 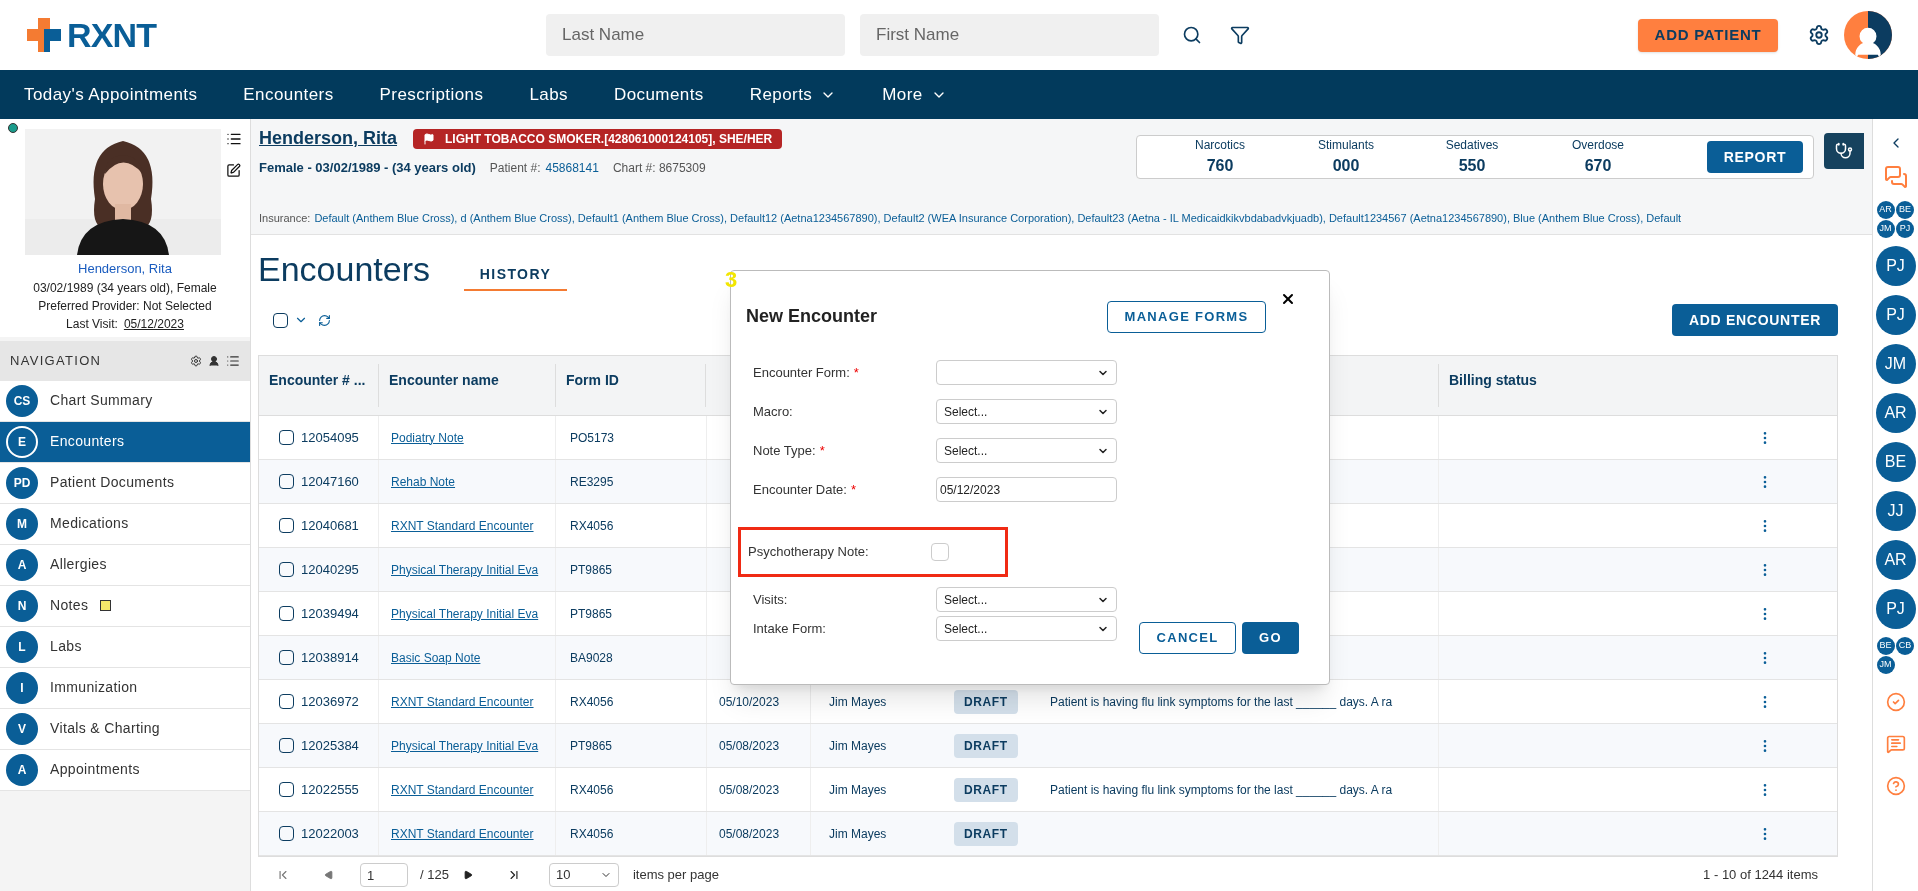 I want to click on user-icon, so click(x=214, y=360).